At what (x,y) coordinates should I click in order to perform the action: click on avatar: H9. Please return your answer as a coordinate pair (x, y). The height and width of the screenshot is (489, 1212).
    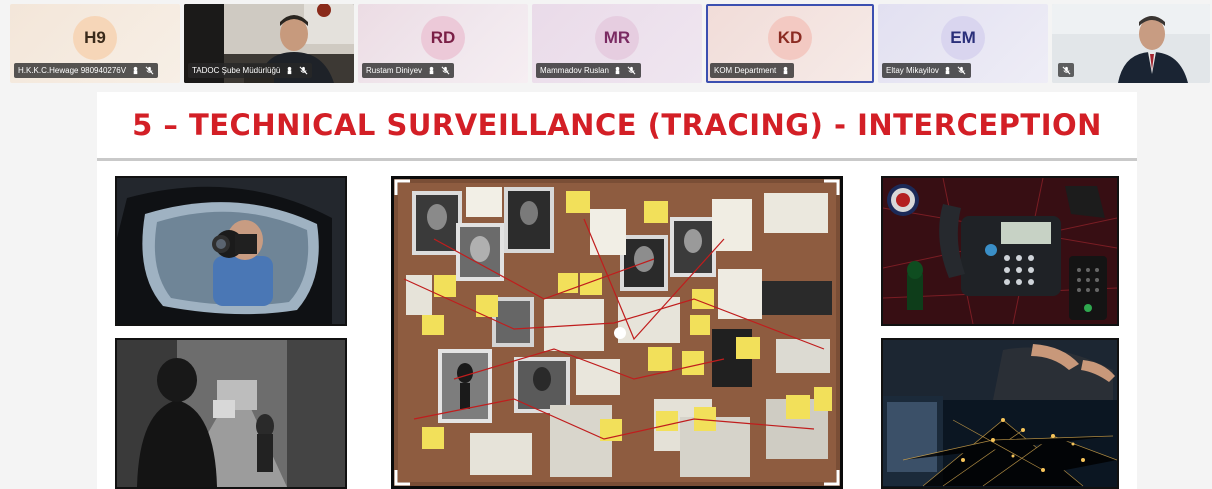
    Looking at the image, I should click on (95, 38).